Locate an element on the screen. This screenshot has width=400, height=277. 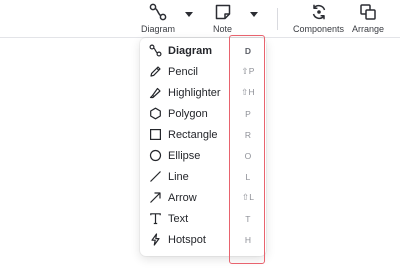
menu-item-highlighter: Highlighter ⇧H is located at coordinates (203, 92).